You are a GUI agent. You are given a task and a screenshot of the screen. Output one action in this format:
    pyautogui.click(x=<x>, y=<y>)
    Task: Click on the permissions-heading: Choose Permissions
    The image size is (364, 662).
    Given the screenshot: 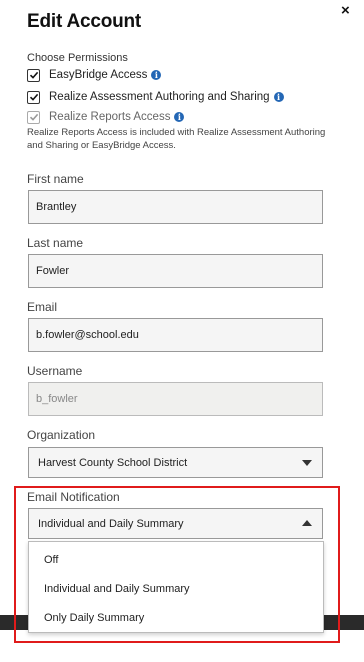 What is the action you would take?
    pyautogui.click(x=77, y=58)
    